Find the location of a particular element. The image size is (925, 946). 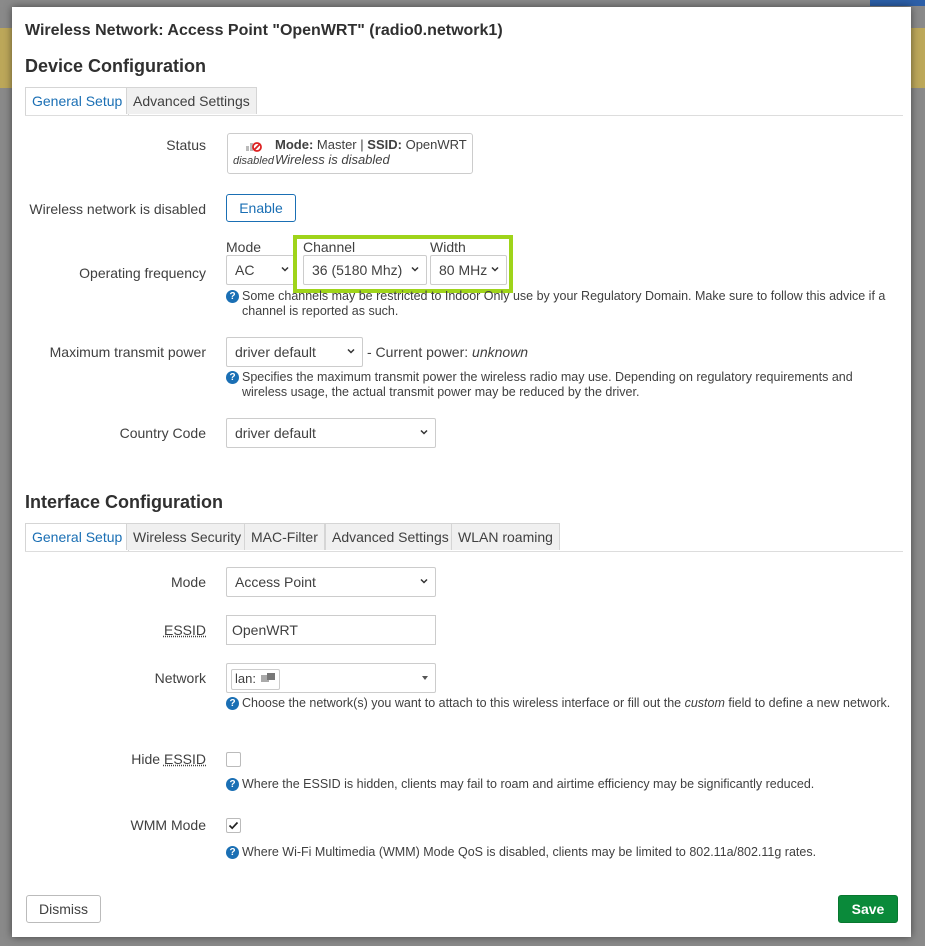

if-mode-select: Access Point is located at coordinates (331, 582).